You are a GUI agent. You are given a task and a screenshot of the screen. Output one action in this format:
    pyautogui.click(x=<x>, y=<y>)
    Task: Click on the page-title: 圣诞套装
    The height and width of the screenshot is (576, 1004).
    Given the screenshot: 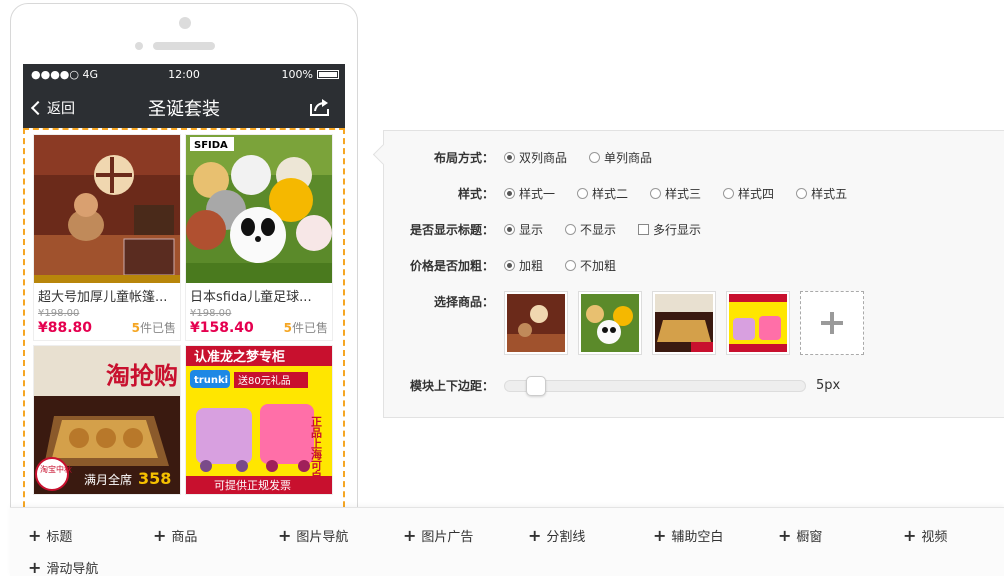 What is the action you would take?
    pyautogui.click(x=184, y=109)
    